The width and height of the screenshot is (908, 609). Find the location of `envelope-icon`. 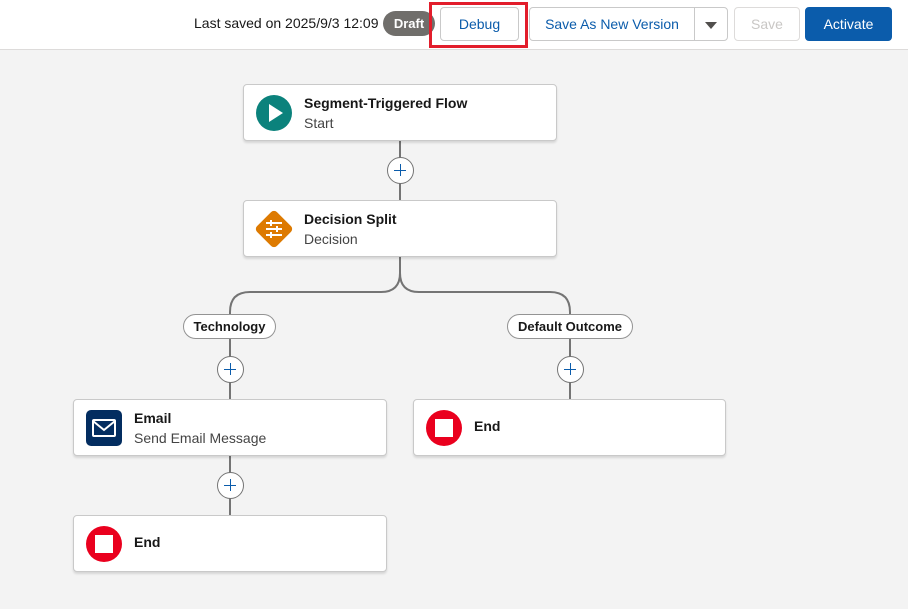

envelope-icon is located at coordinates (104, 428).